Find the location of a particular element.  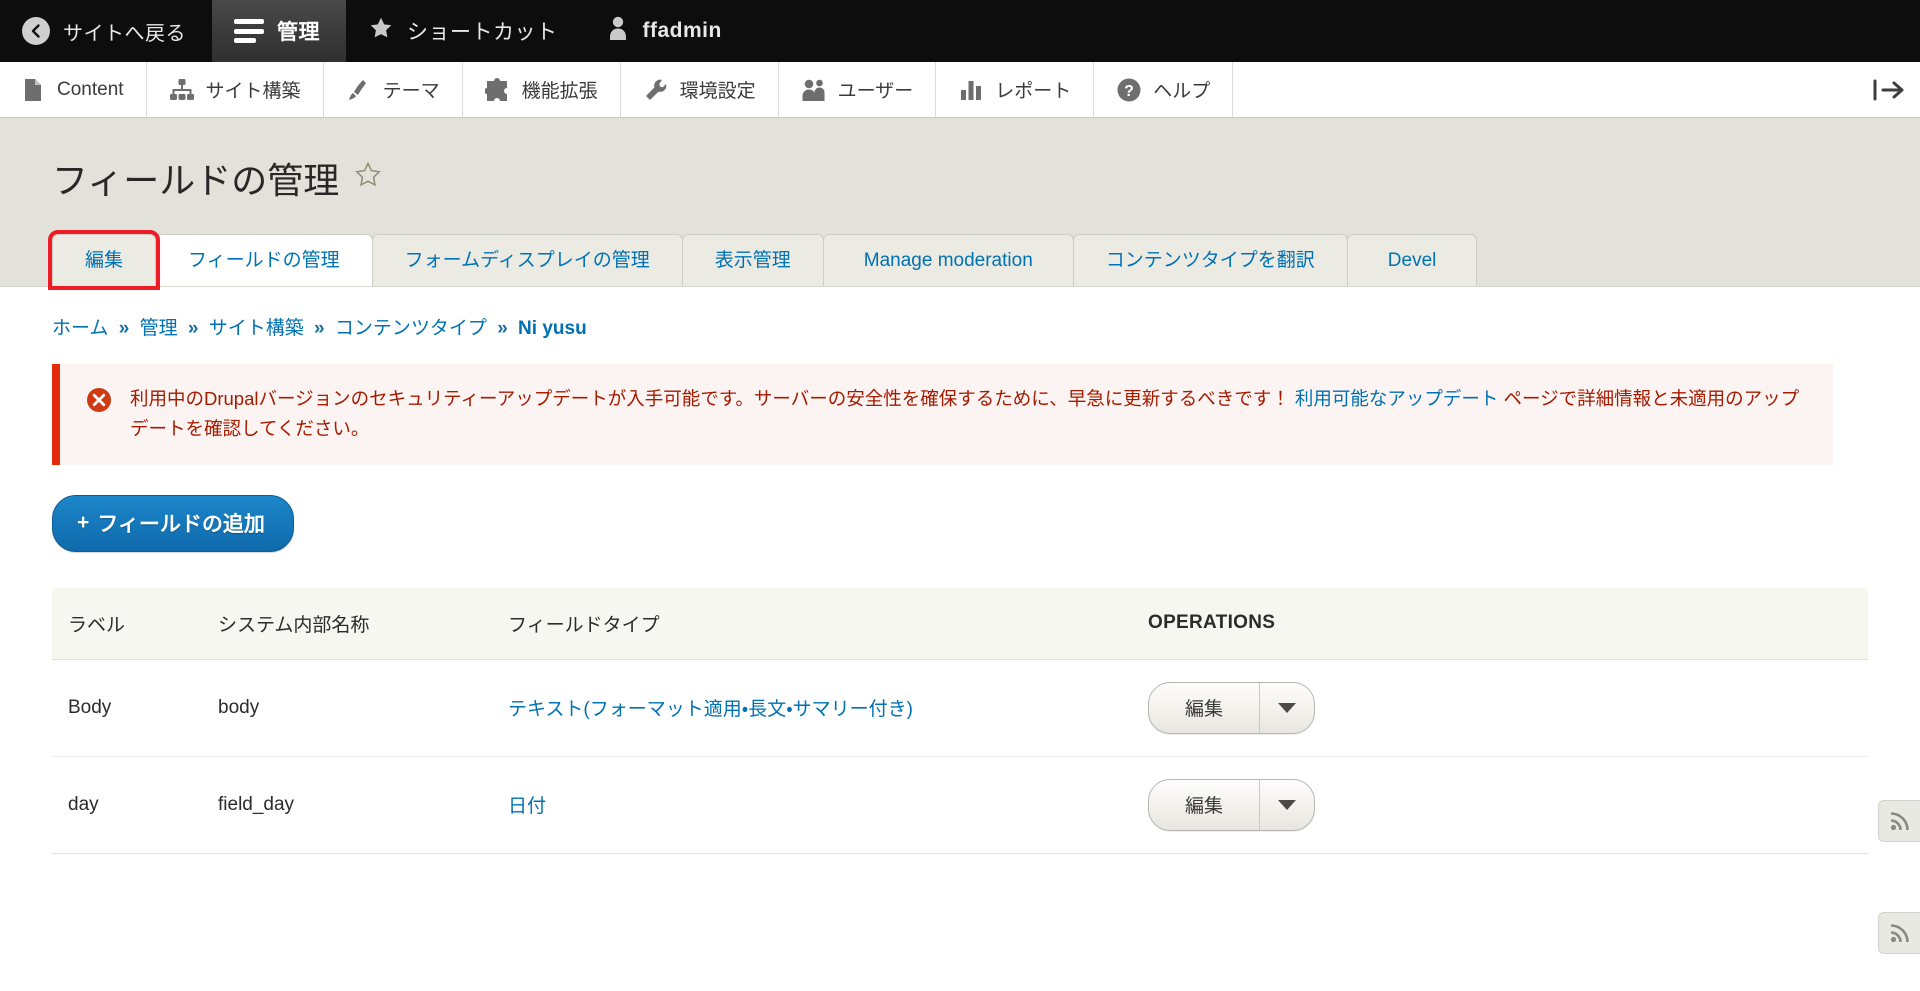

toolbar-user-label: ffadmin is located at coordinates (682, 30).